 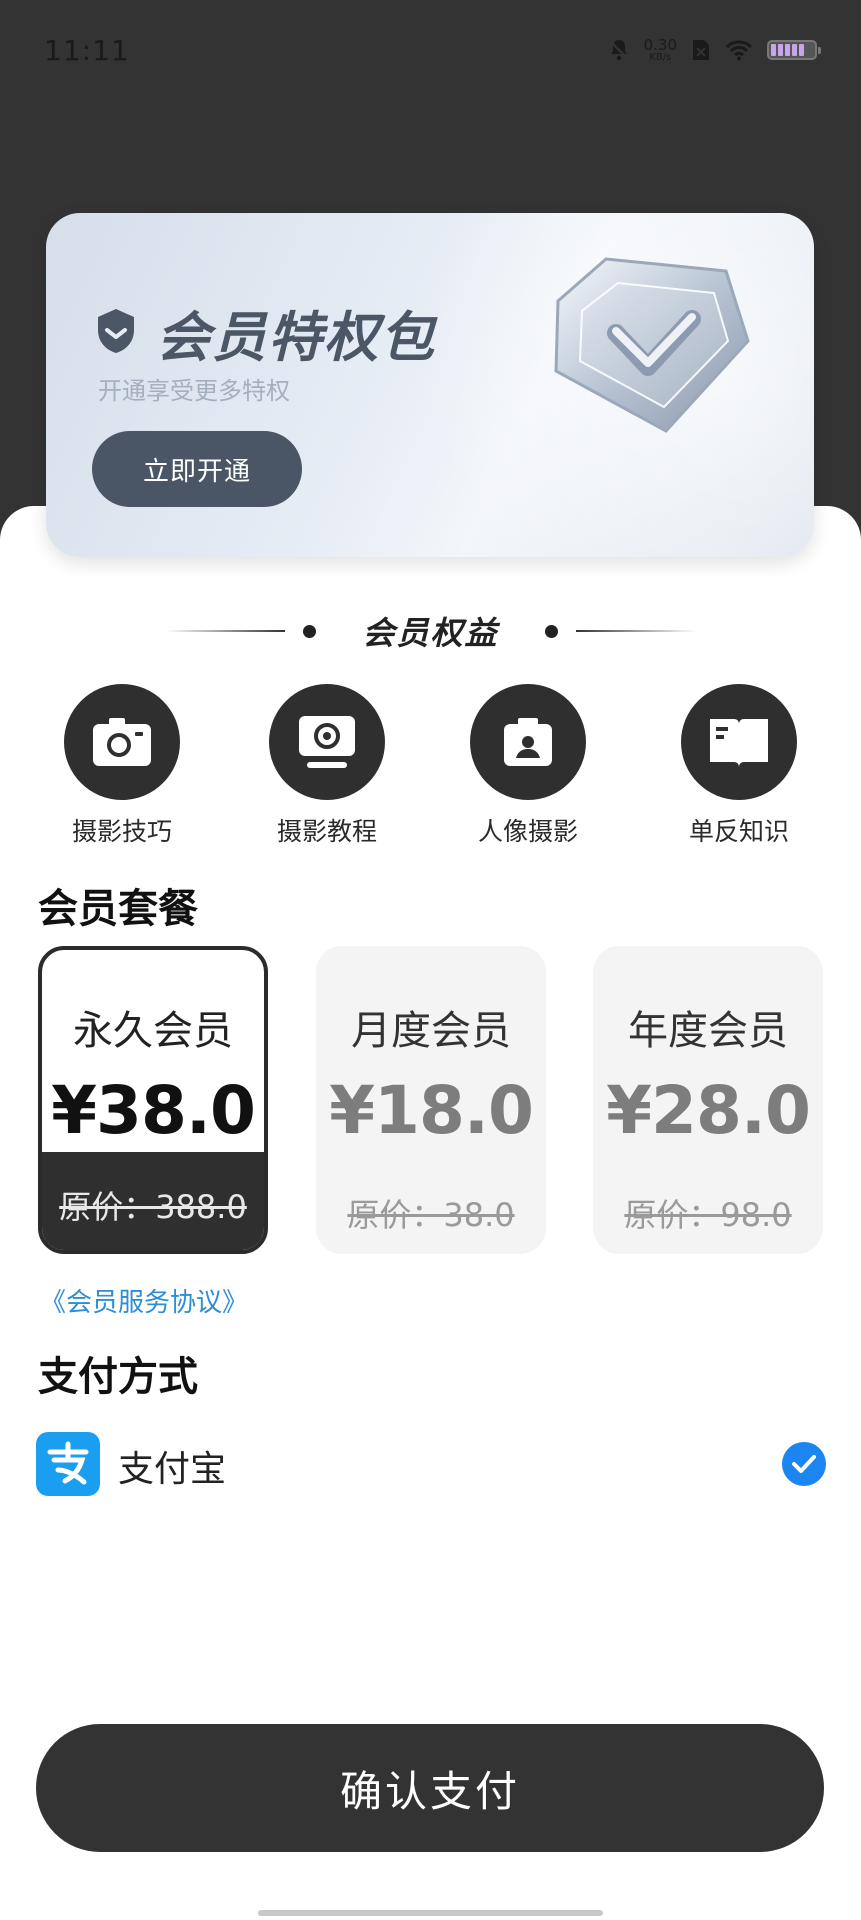 I want to click on dot-right, so click(x=551, y=631).